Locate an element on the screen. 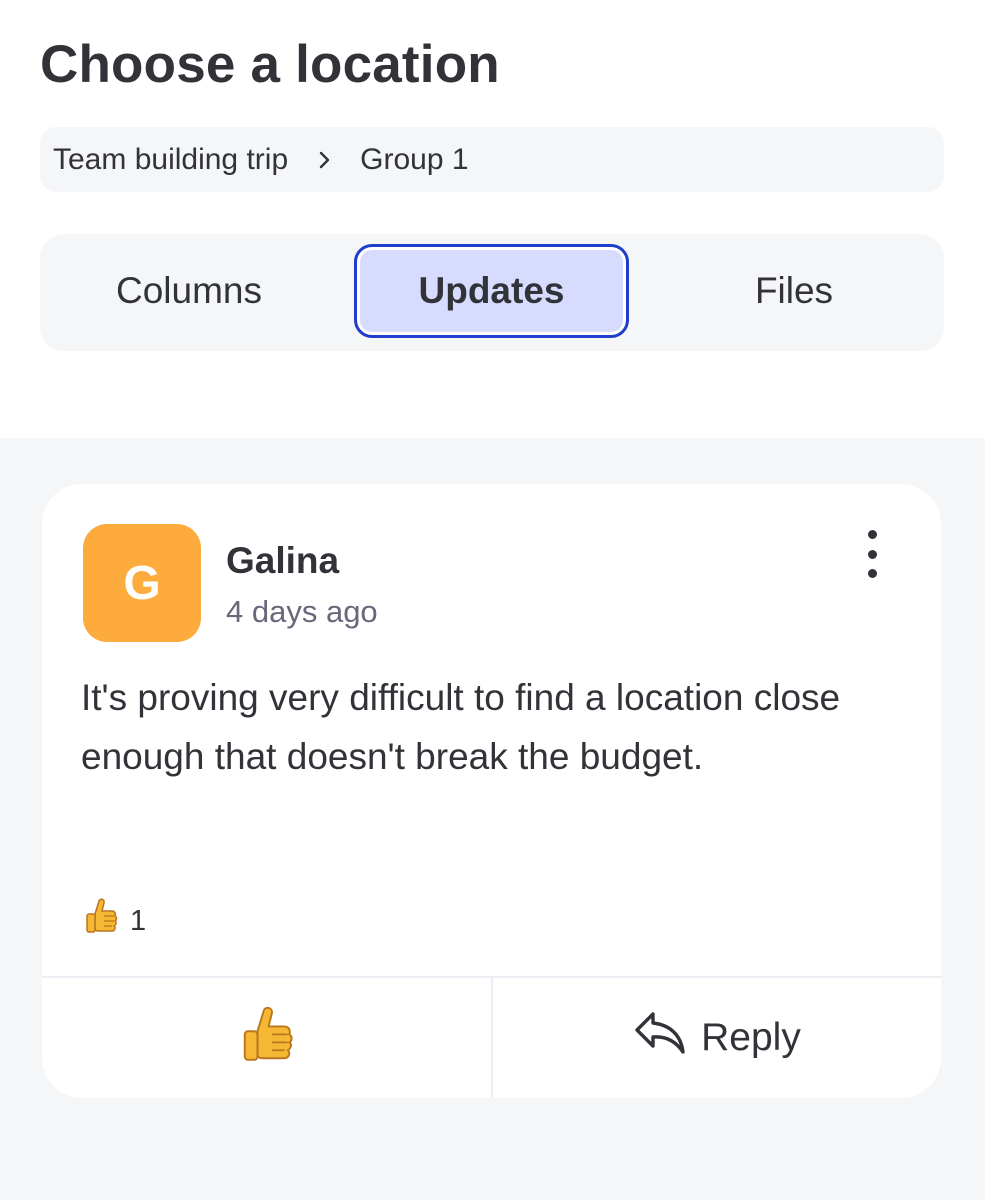  breadcrumb-item-board: Team building trip is located at coordinates (170, 160).